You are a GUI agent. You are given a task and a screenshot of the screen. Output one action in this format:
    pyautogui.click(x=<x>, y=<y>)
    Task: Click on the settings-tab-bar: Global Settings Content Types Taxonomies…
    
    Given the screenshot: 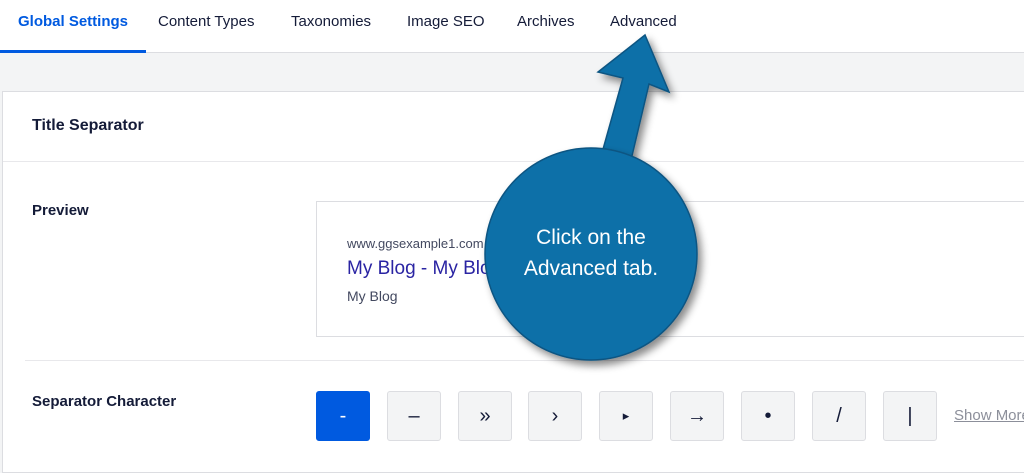 What is the action you would take?
    pyautogui.click(x=512, y=26)
    